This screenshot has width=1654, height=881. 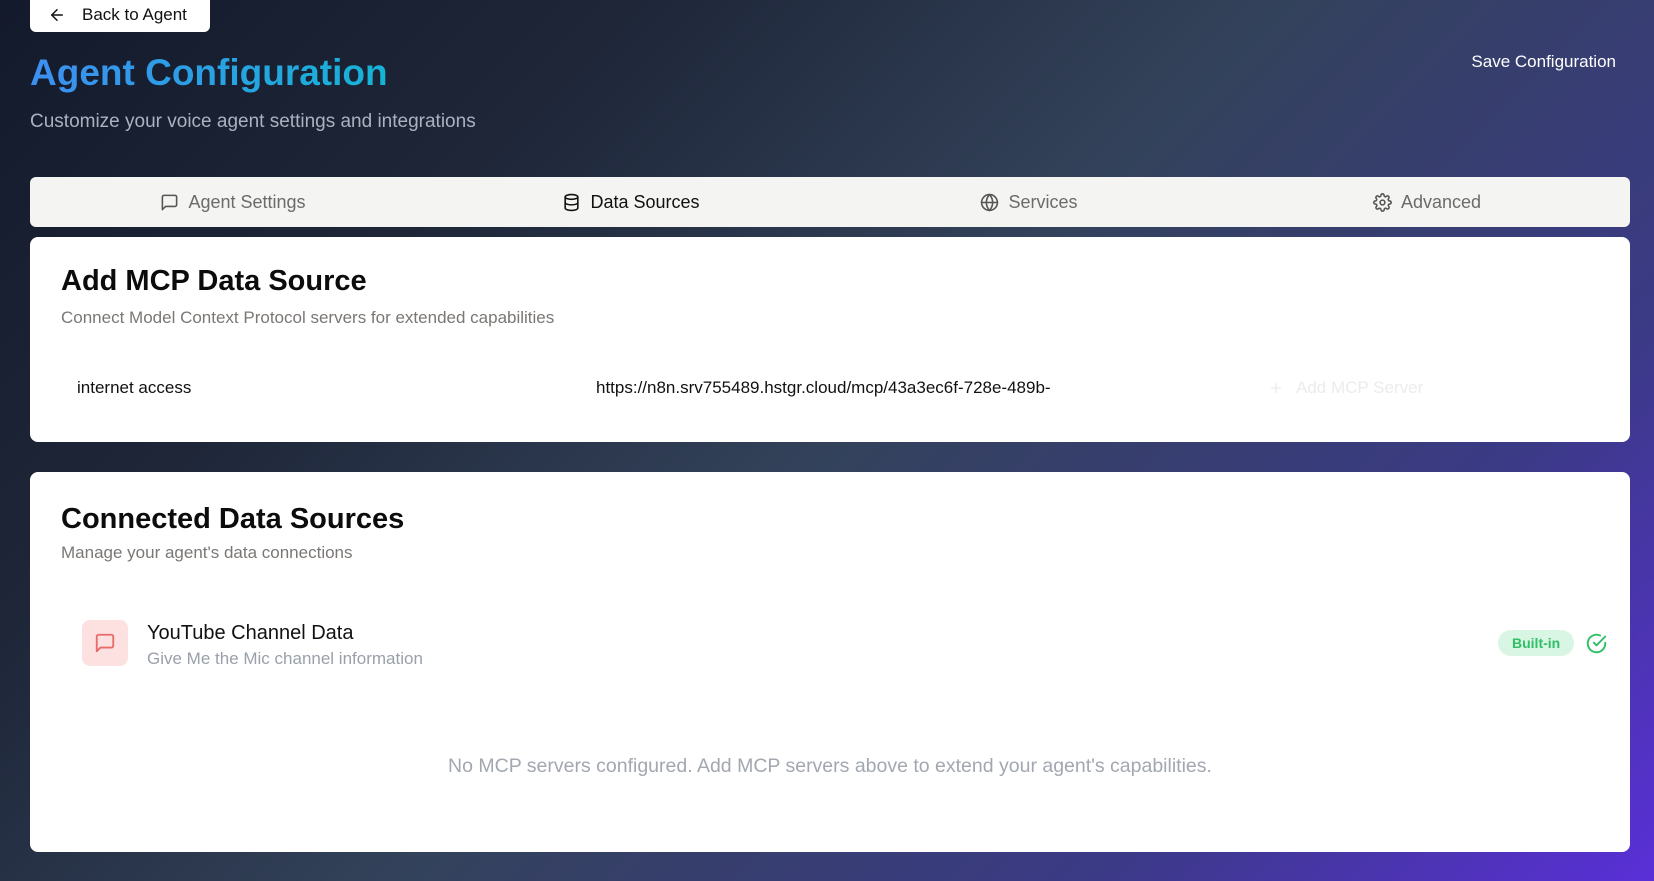 I want to click on add-mcp-server-label: Add MCP Server, so click(x=1360, y=387).